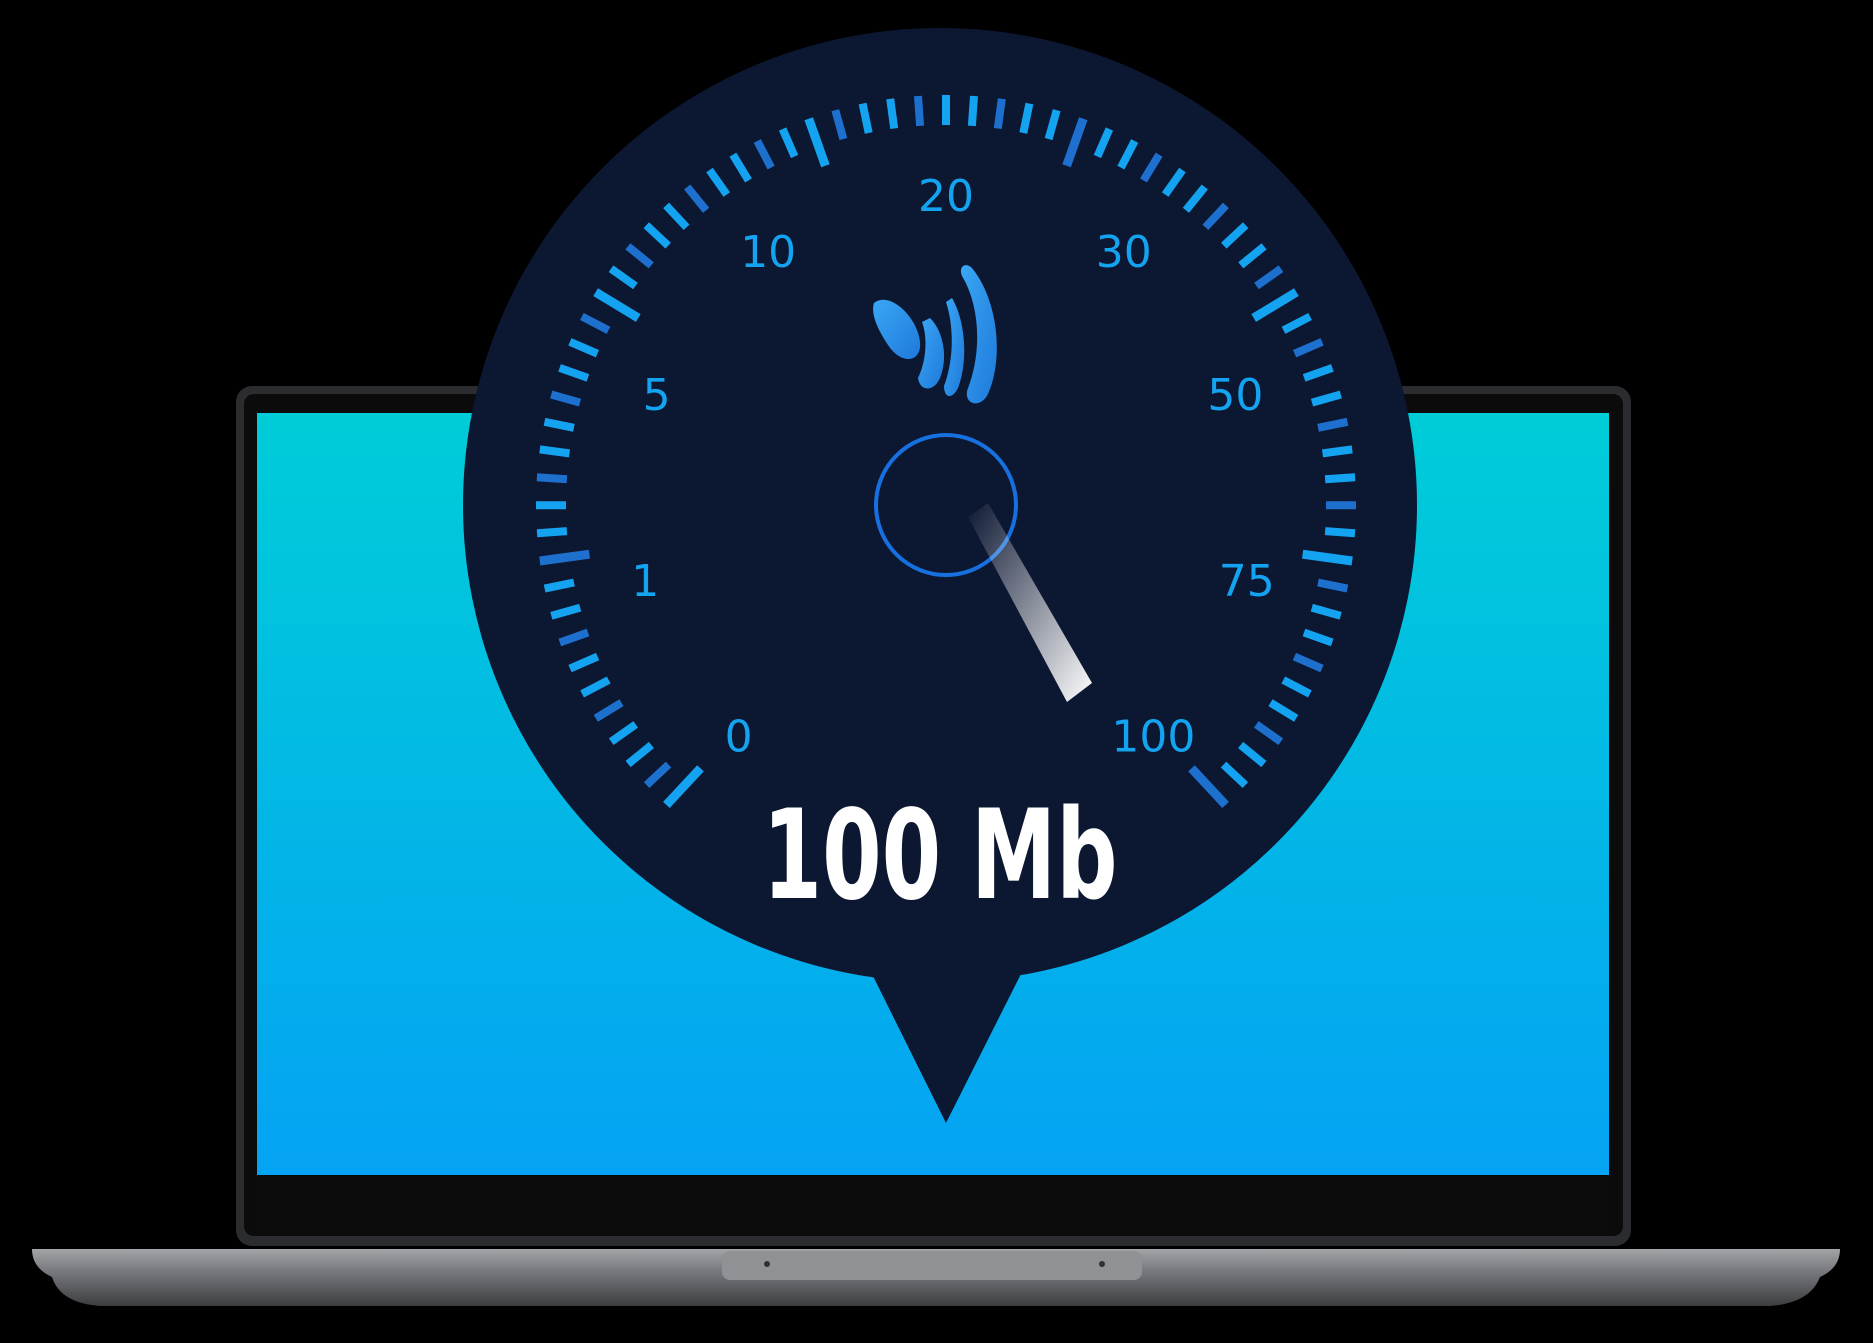 This screenshot has height=1343, width=1873. What do you see at coordinates (739, 736) in the screenshot?
I see `gauge-scale-label: 0` at bounding box center [739, 736].